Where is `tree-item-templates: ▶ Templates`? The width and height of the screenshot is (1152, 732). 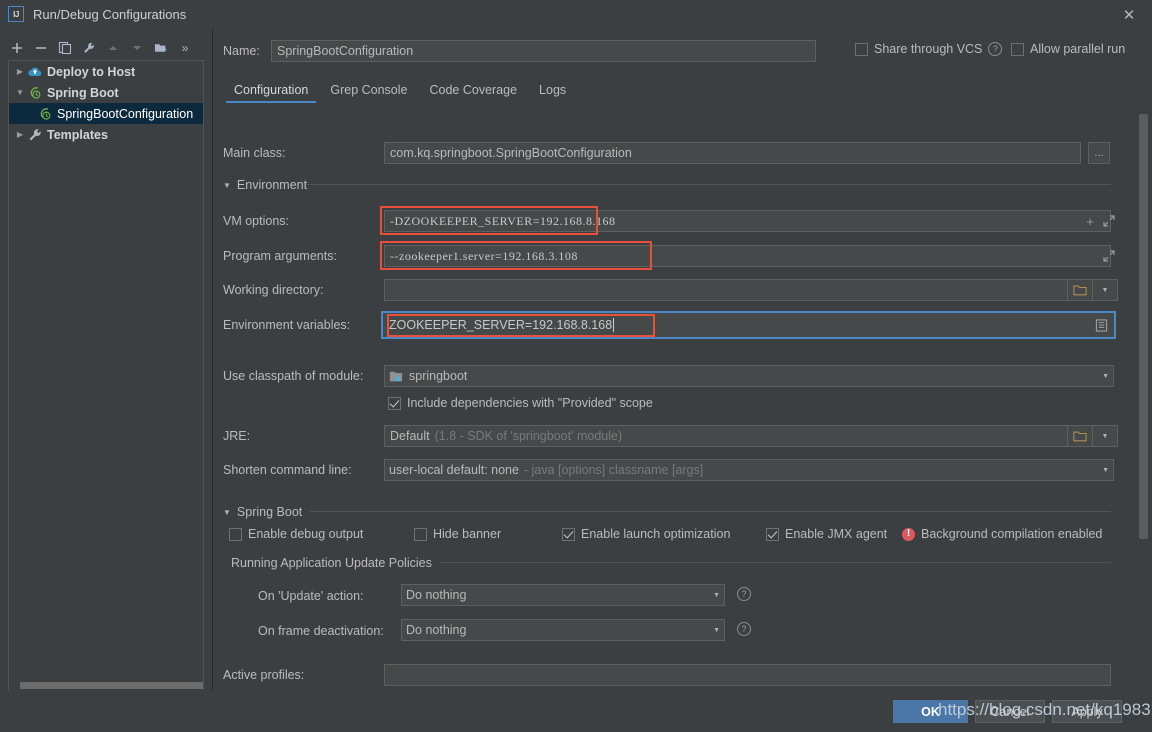
tree-item-templates: ▶ Templates is located at coordinates (106, 134).